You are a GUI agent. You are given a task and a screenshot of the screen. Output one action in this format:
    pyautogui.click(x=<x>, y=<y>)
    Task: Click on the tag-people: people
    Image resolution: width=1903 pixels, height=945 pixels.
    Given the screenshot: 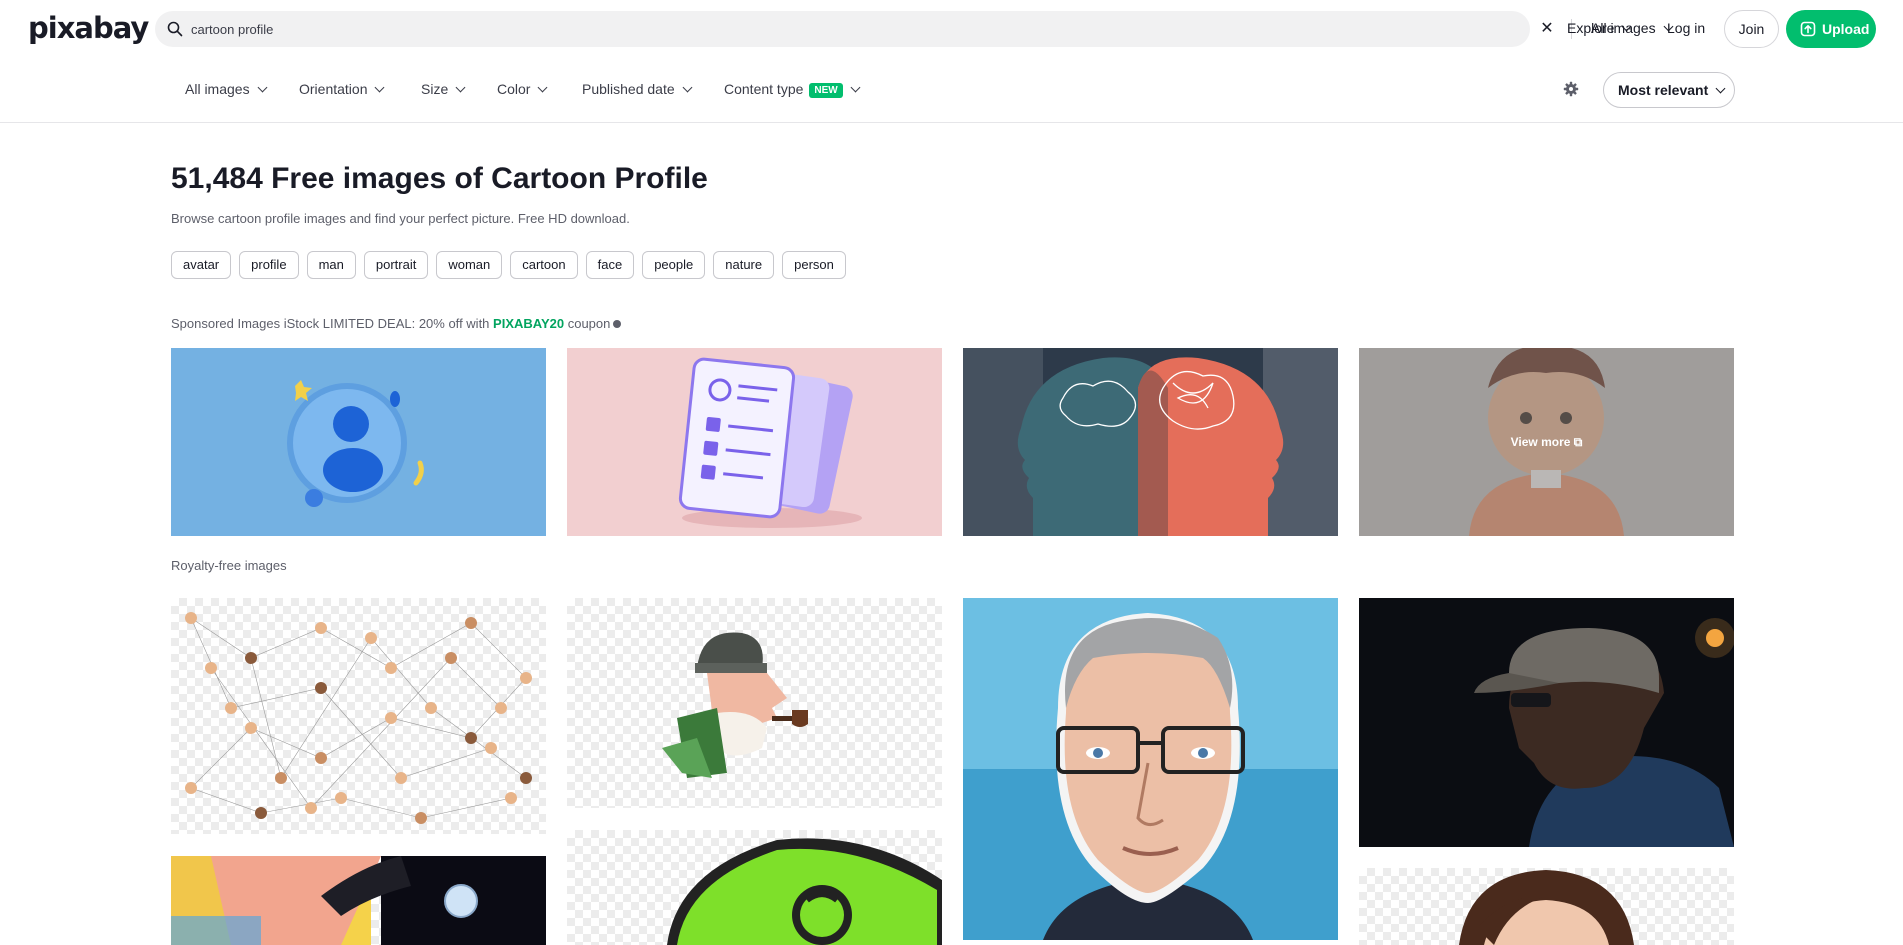 What is the action you would take?
    pyautogui.click(x=674, y=265)
    